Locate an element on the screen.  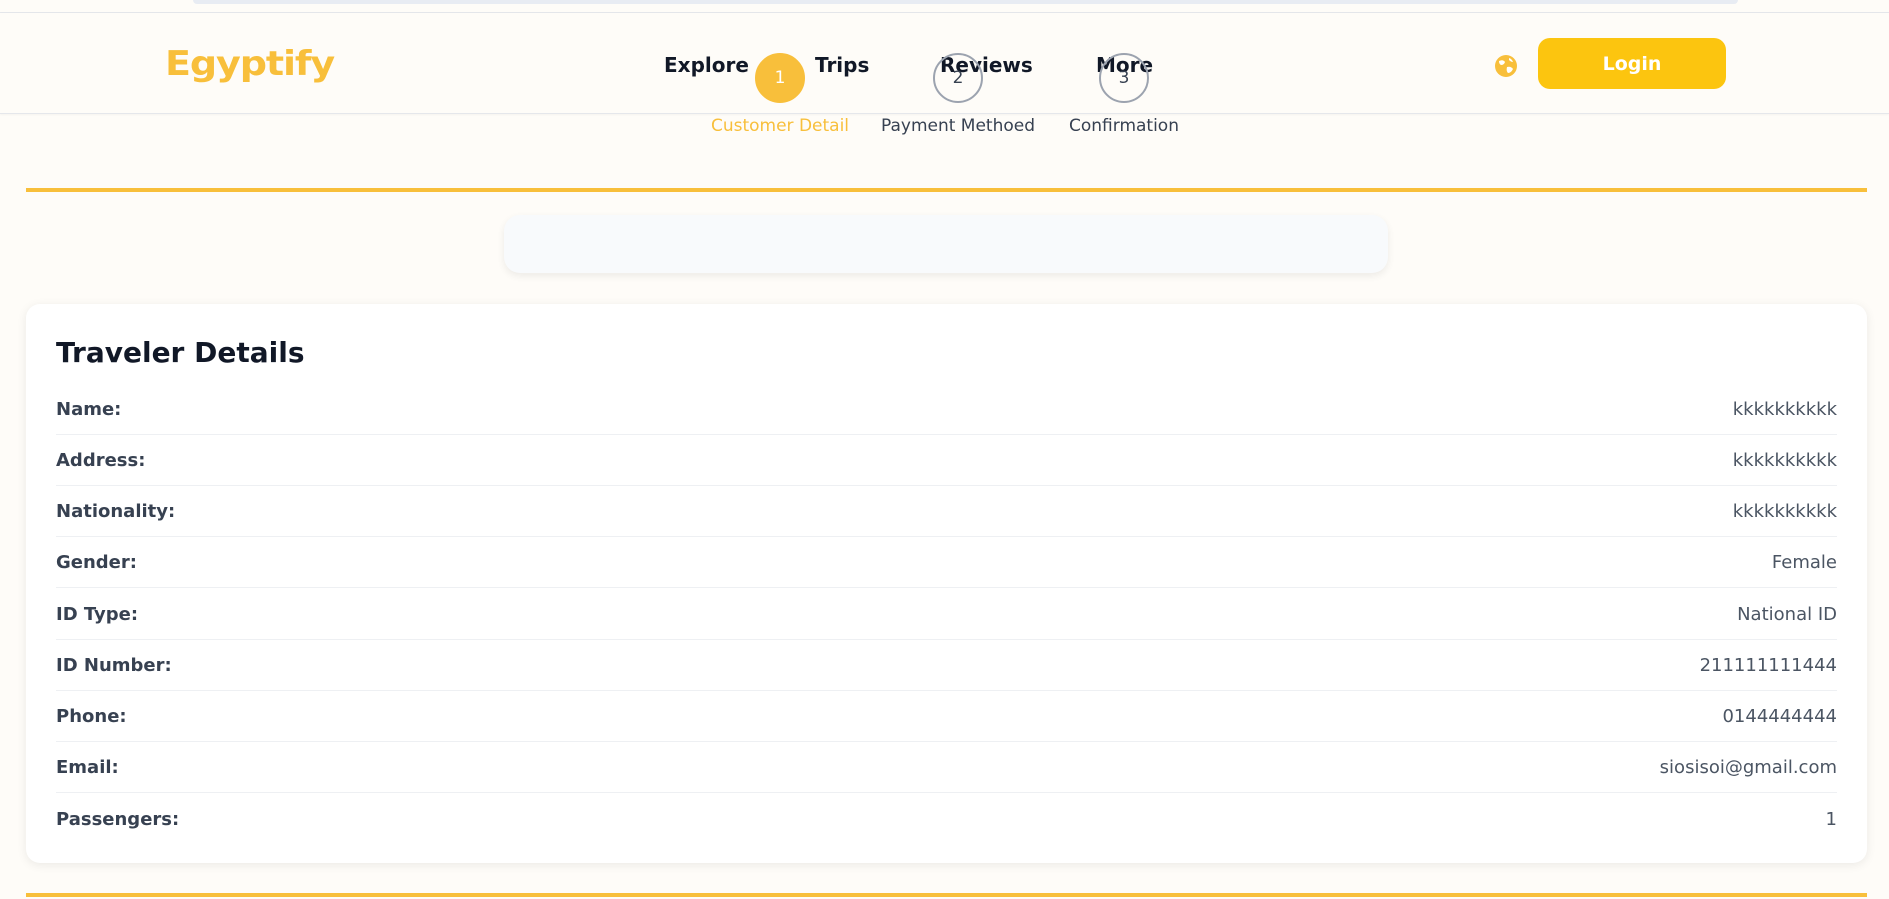
empty-panel is located at coordinates (946, 244).